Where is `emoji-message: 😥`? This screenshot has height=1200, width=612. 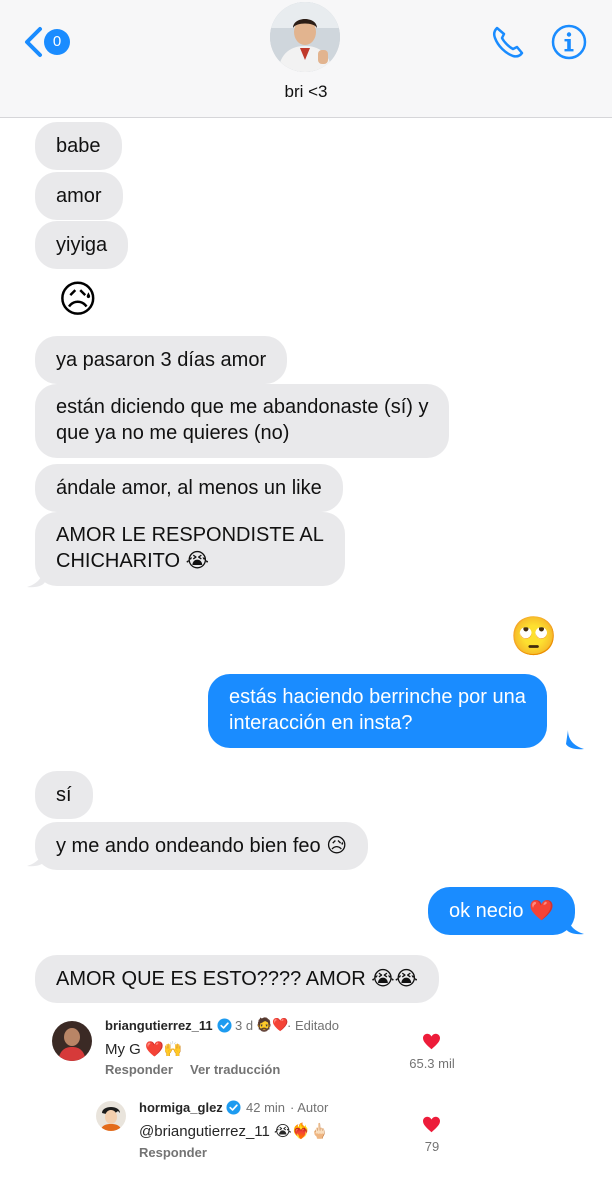 emoji-message: 😥 is located at coordinates (78, 300).